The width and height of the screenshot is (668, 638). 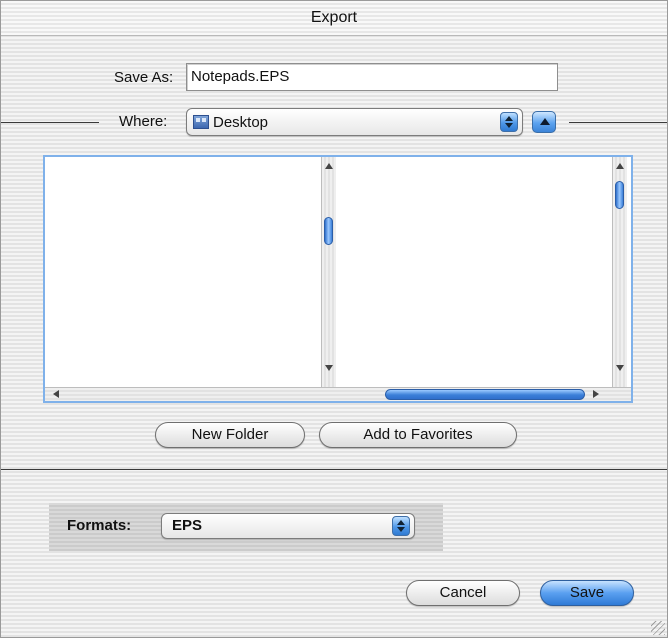 What do you see at coordinates (544, 122) in the screenshot?
I see `collapse-expand-button` at bounding box center [544, 122].